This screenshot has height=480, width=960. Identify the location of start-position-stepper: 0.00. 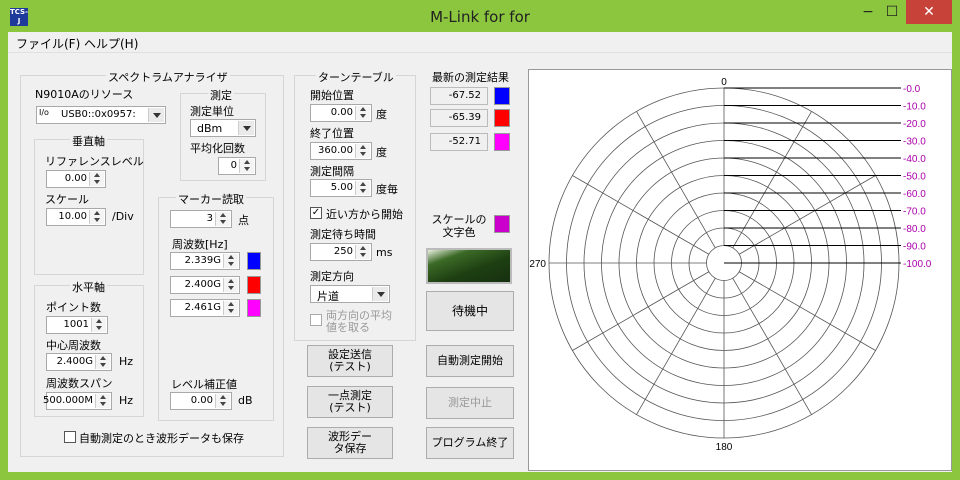
(341, 113).